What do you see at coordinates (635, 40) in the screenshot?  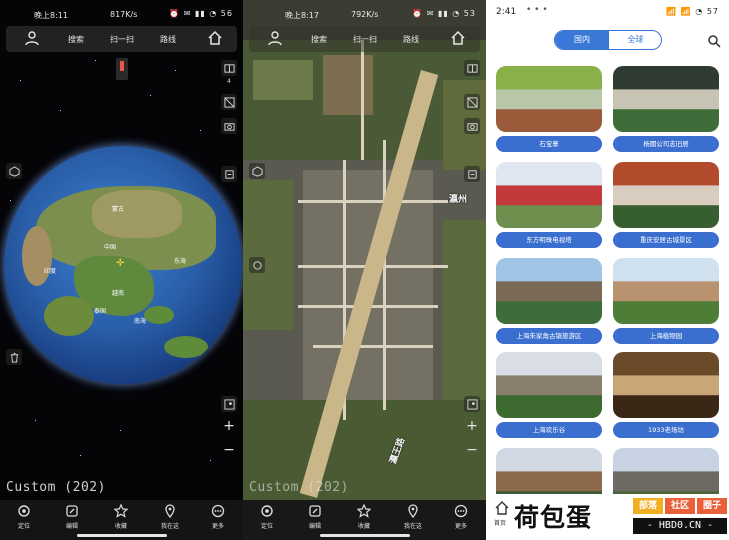 I see `tab-global: 全球` at bounding box center [635, 40].